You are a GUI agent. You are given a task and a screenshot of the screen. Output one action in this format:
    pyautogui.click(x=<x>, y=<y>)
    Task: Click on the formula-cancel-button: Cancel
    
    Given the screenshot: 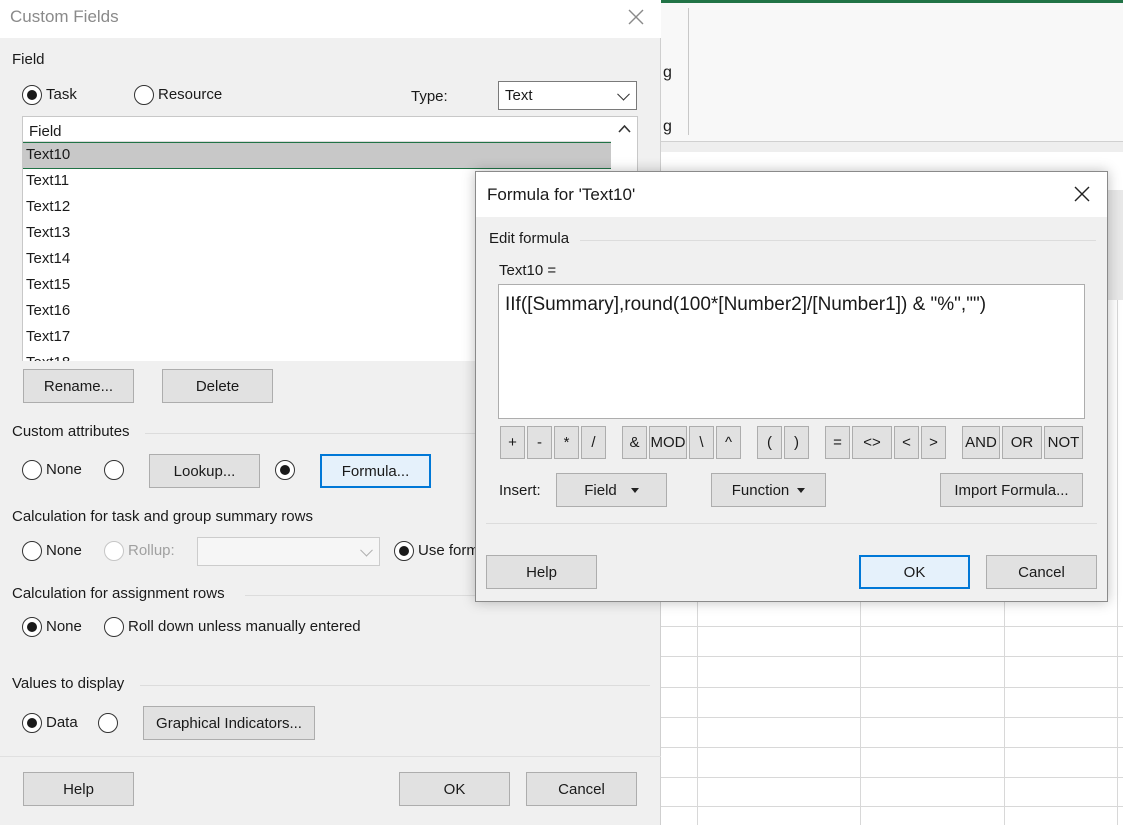 What is the action you would take?
    pyautogui.click(x=1041, y=572)
    